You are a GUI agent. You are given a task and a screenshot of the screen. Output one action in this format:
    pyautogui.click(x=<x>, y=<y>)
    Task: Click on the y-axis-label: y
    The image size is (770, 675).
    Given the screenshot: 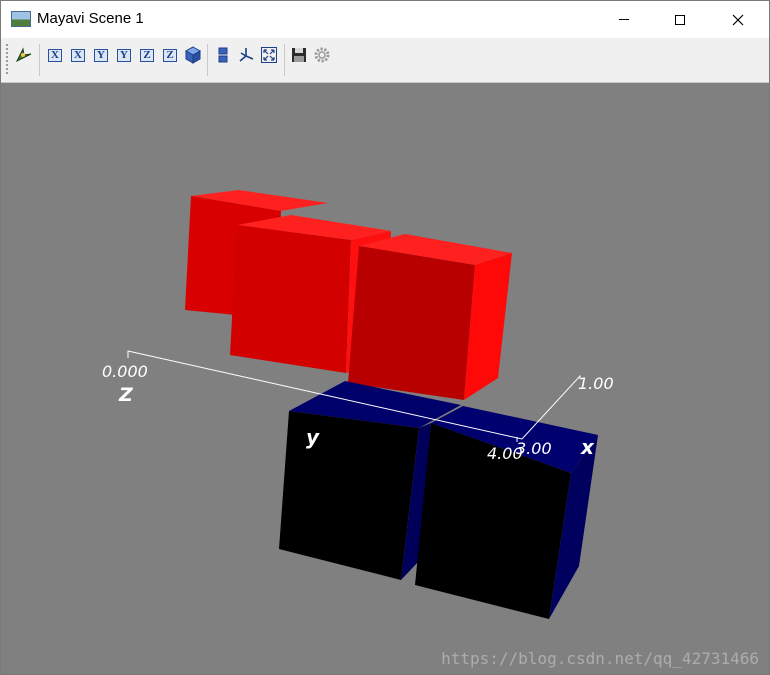 What is the action you would take?
    pyautogui.click(x=313, y=437)
    